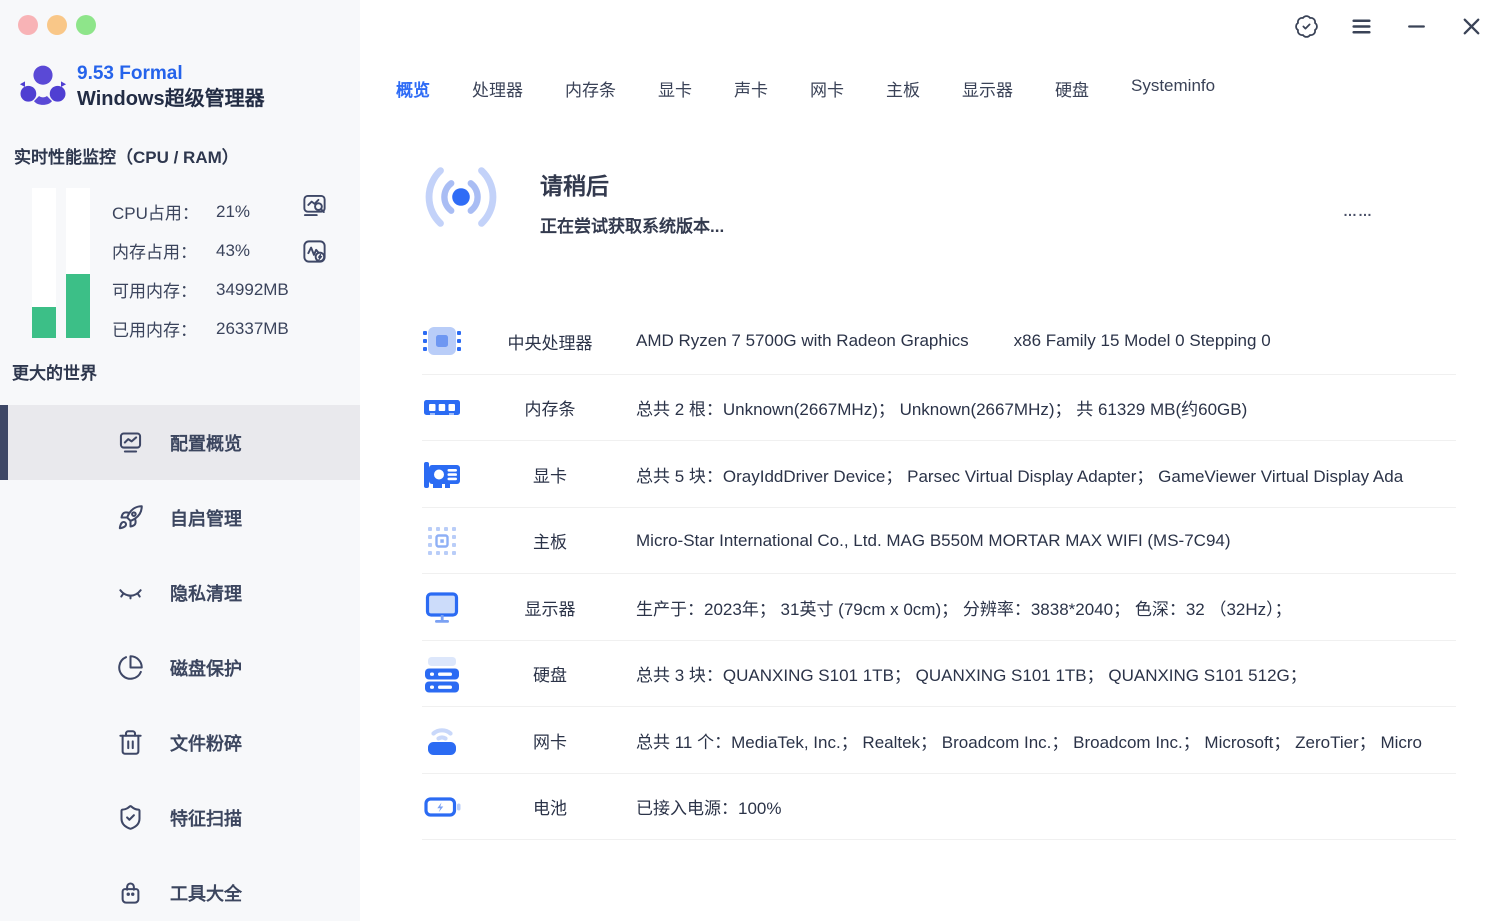 This screenshot has height=921, width=1498. What do you see at coordinates (130, 817) in the screenshot?
I see `shield-check-icon` at bounding box center [130, 817].